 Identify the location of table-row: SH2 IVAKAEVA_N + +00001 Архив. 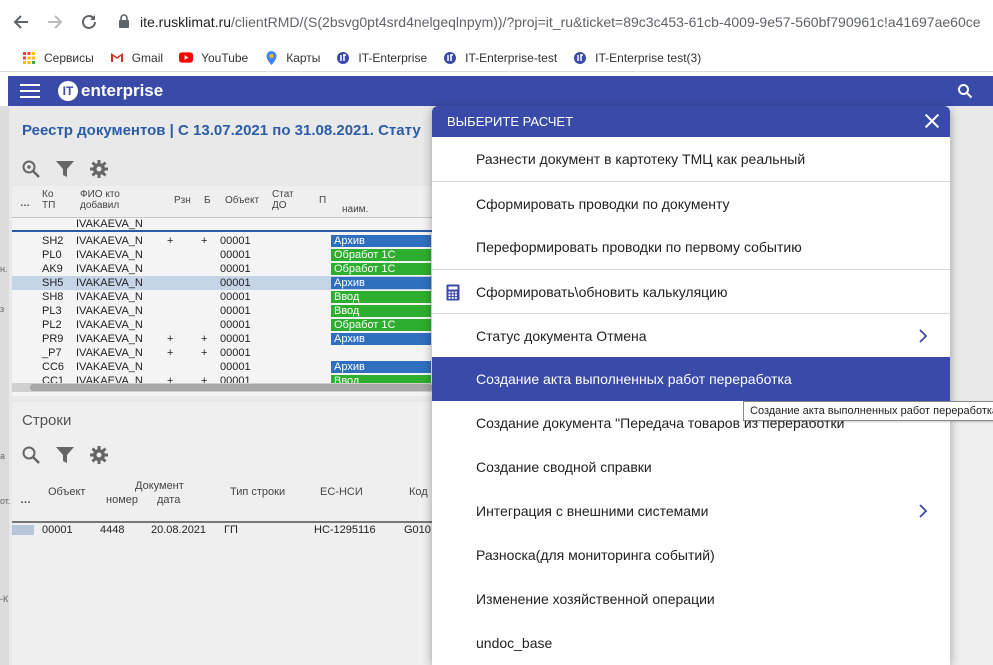
(222, 241).